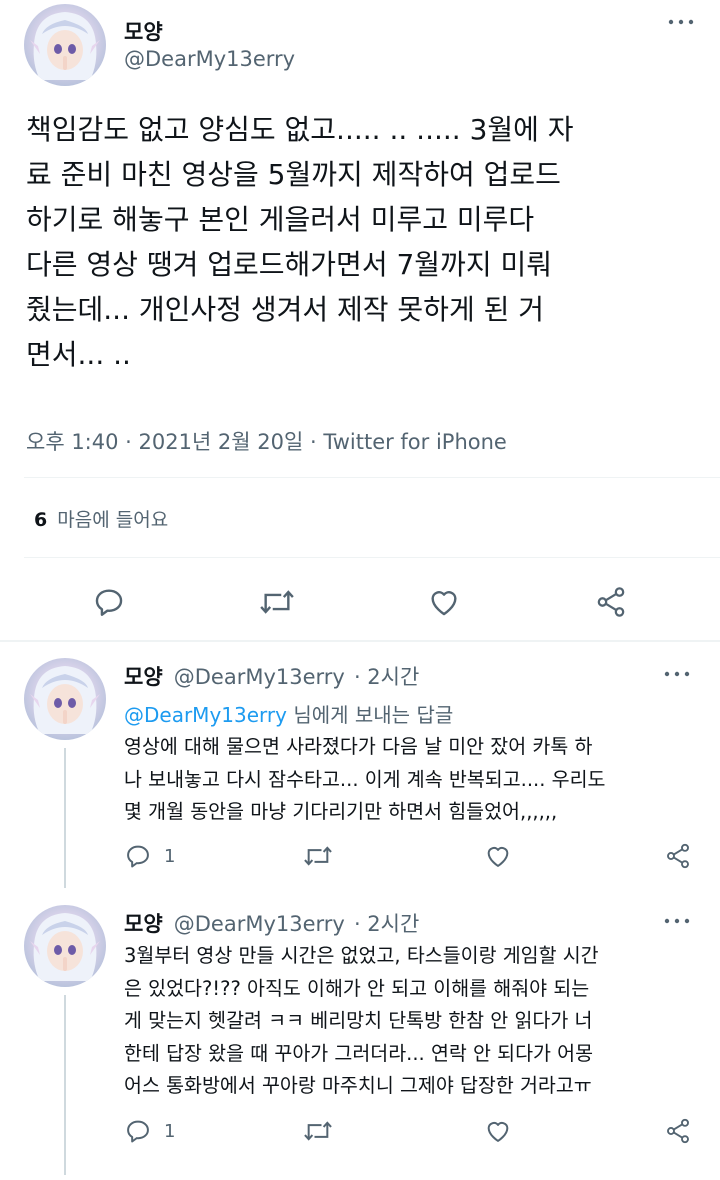  I want to click on likes-count: 6, so click(41, 520).